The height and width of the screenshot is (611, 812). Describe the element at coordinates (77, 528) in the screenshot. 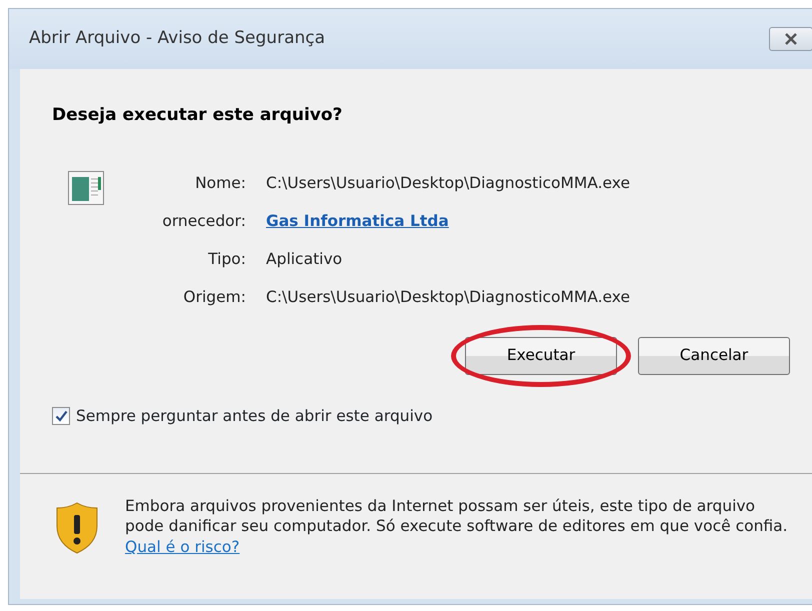

I see `warning-shield-icon` at that location.